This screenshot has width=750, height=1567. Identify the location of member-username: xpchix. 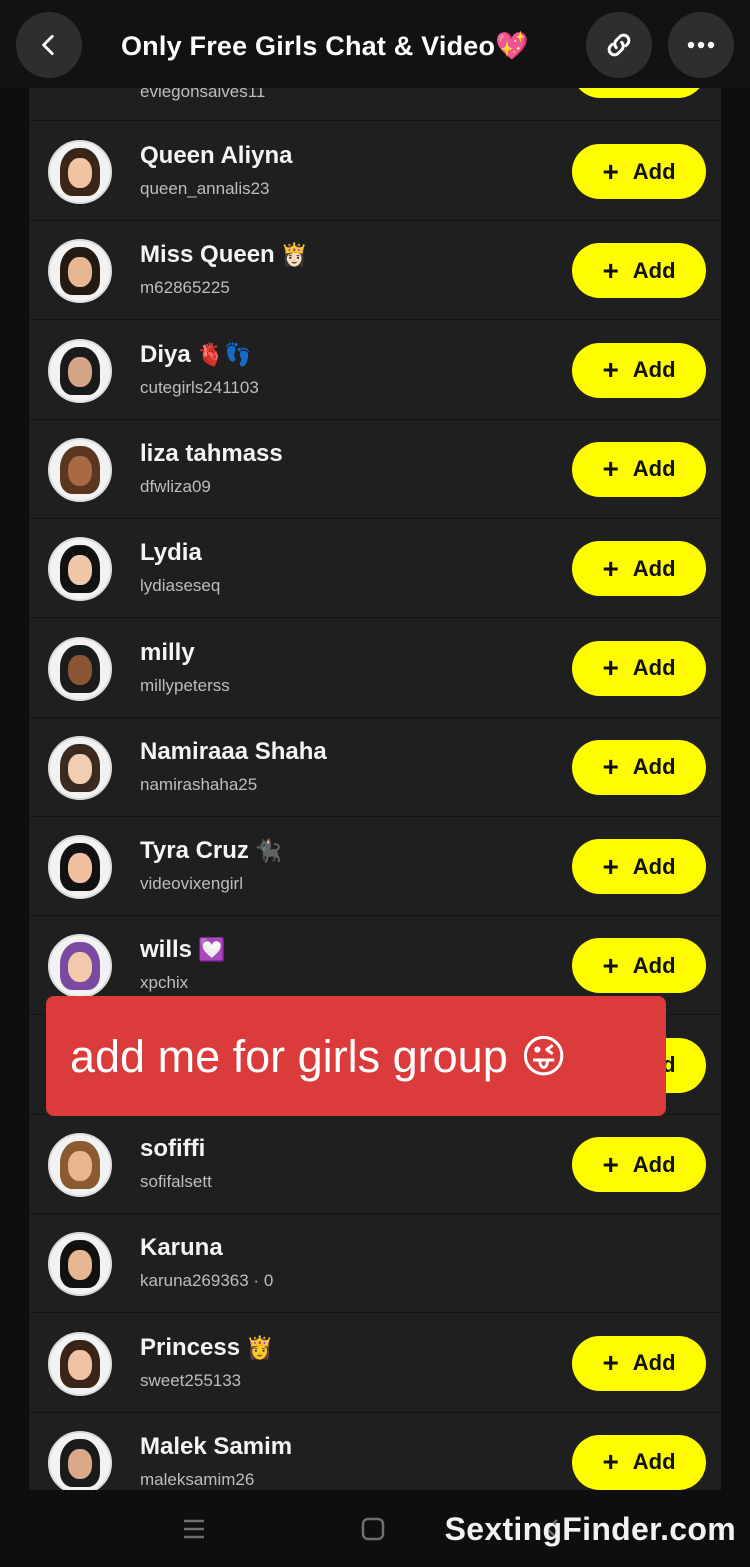
(164, 983).